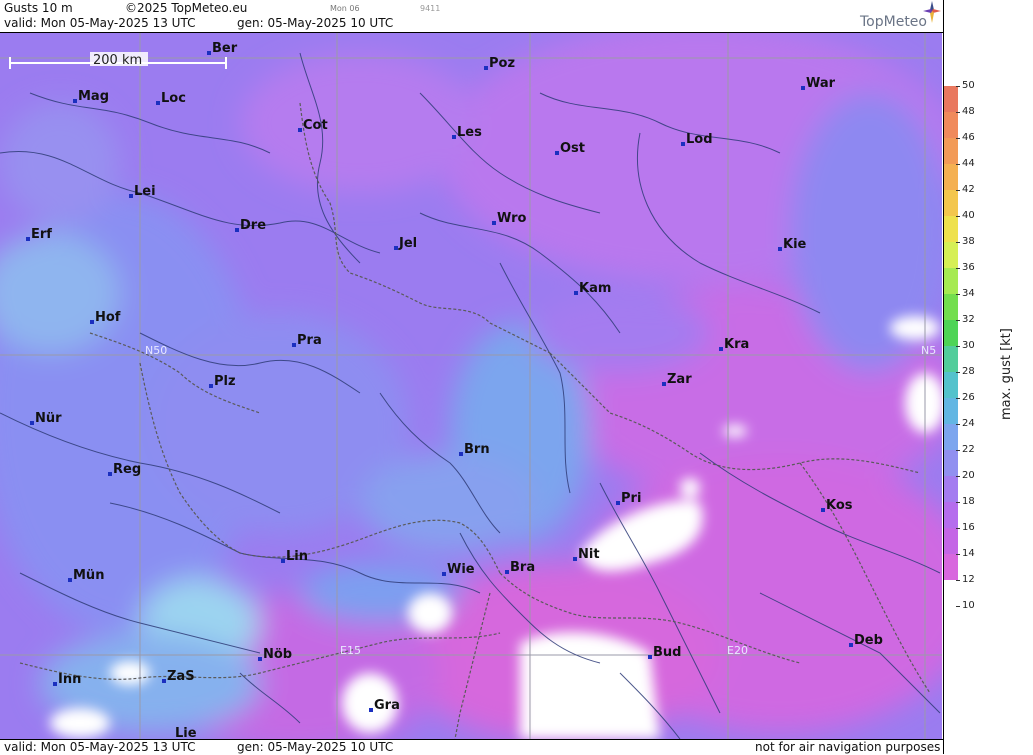 Image resolution: width=1033 pixels, height=755 pixels. Describe the element at coordinates (55, 684) in the screenshot. I see `city-marker-inn` at that location.